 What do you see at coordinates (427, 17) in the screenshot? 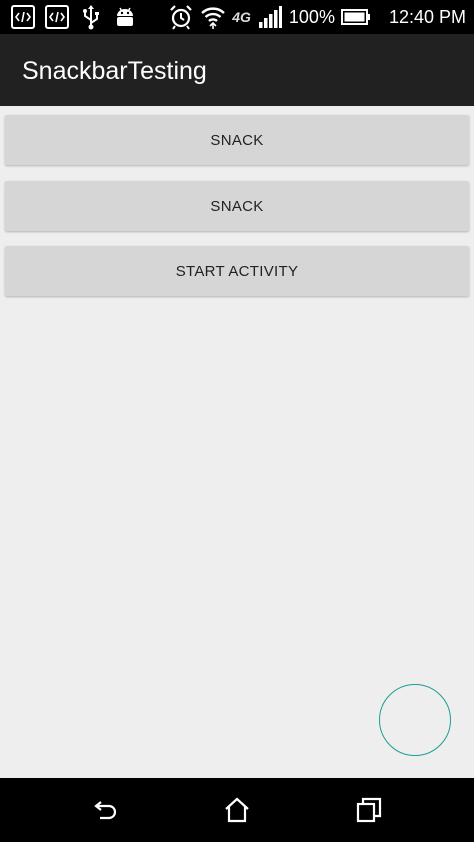
I see `clock: 12:40 PM` at bounding box center [427, 17].